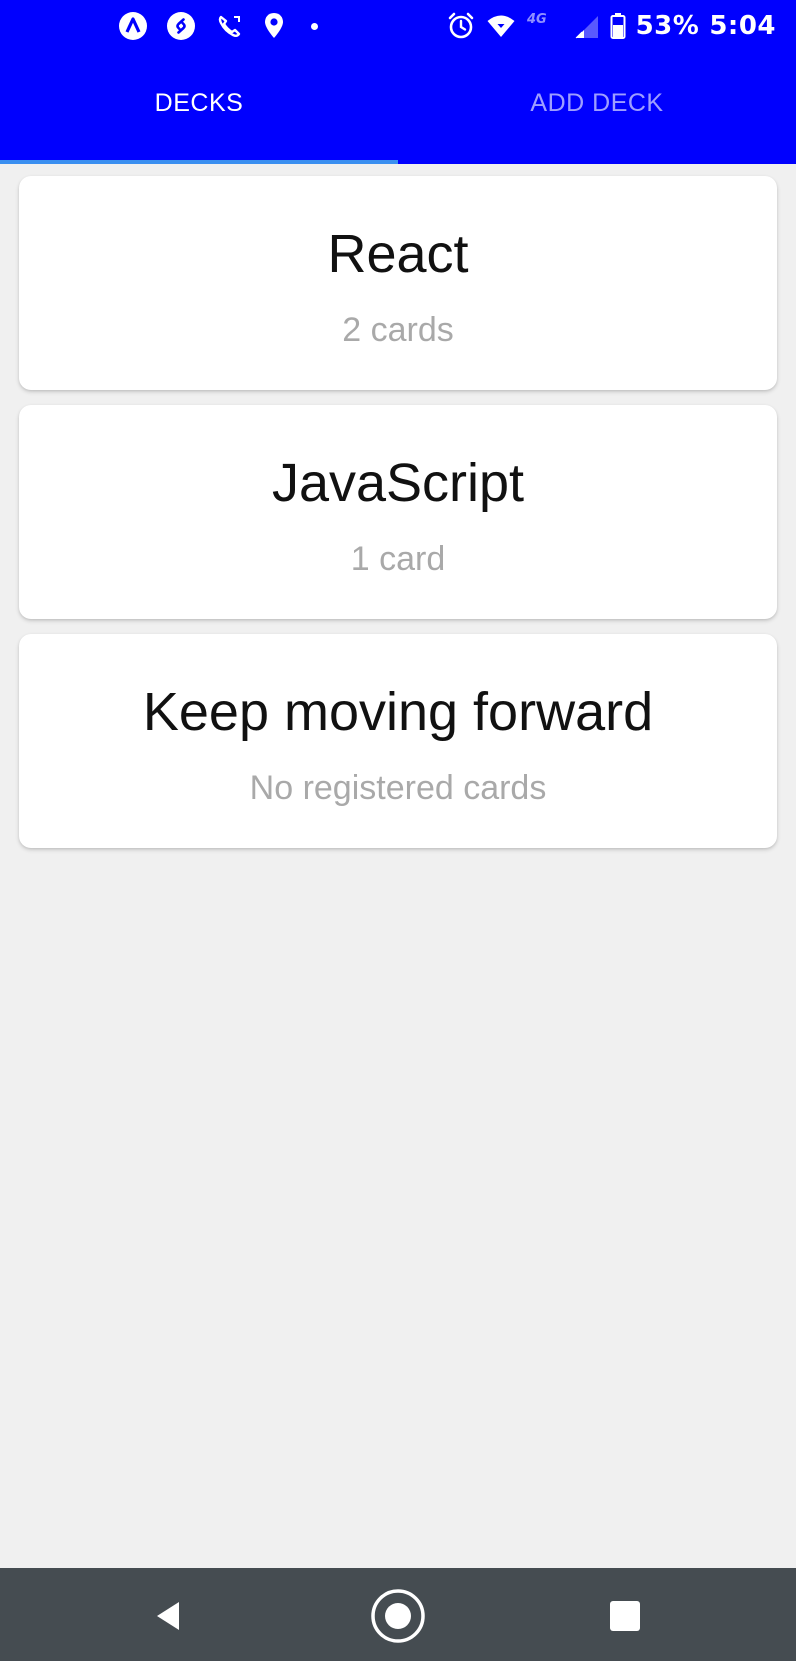 Image resolution: width=796 pixels, height=1661 pixels. Describe the element at coordinates (398, 559) in the screenshot. I see `deck-card-count: 1 card` at that location.